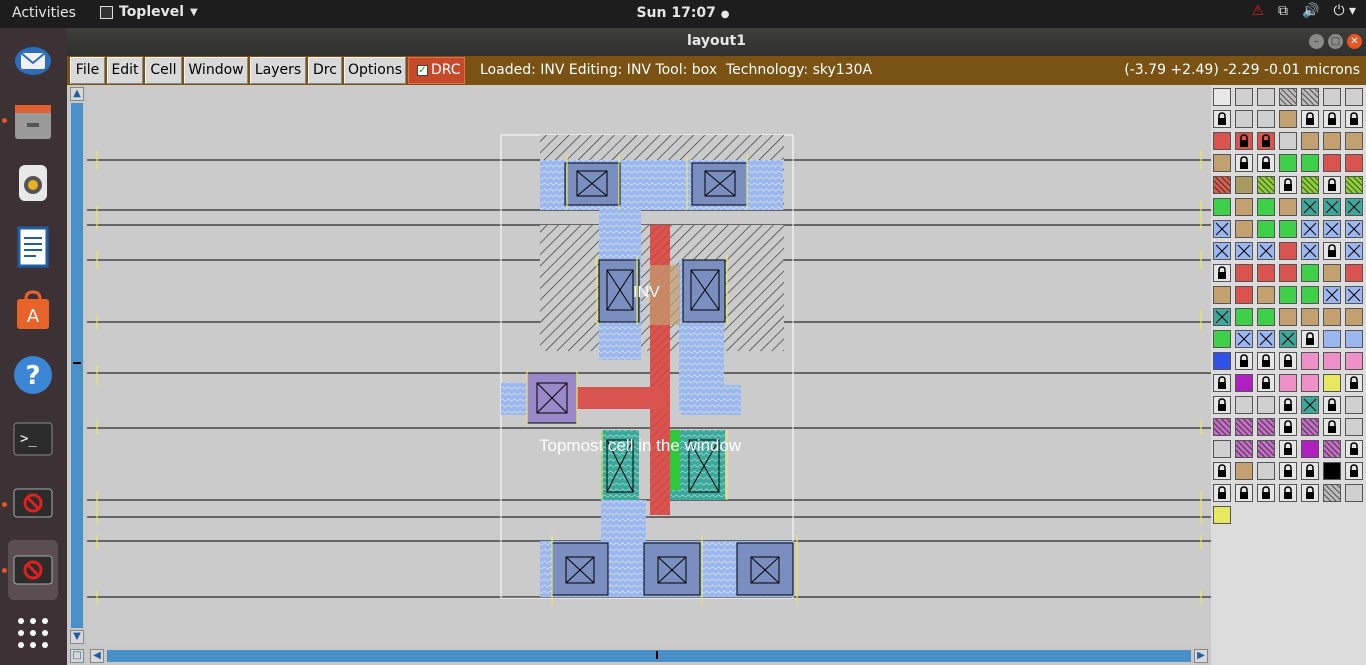 This screenshot has height=665, width=1366. I want to click on show-apps-icon, so click(33, 633).